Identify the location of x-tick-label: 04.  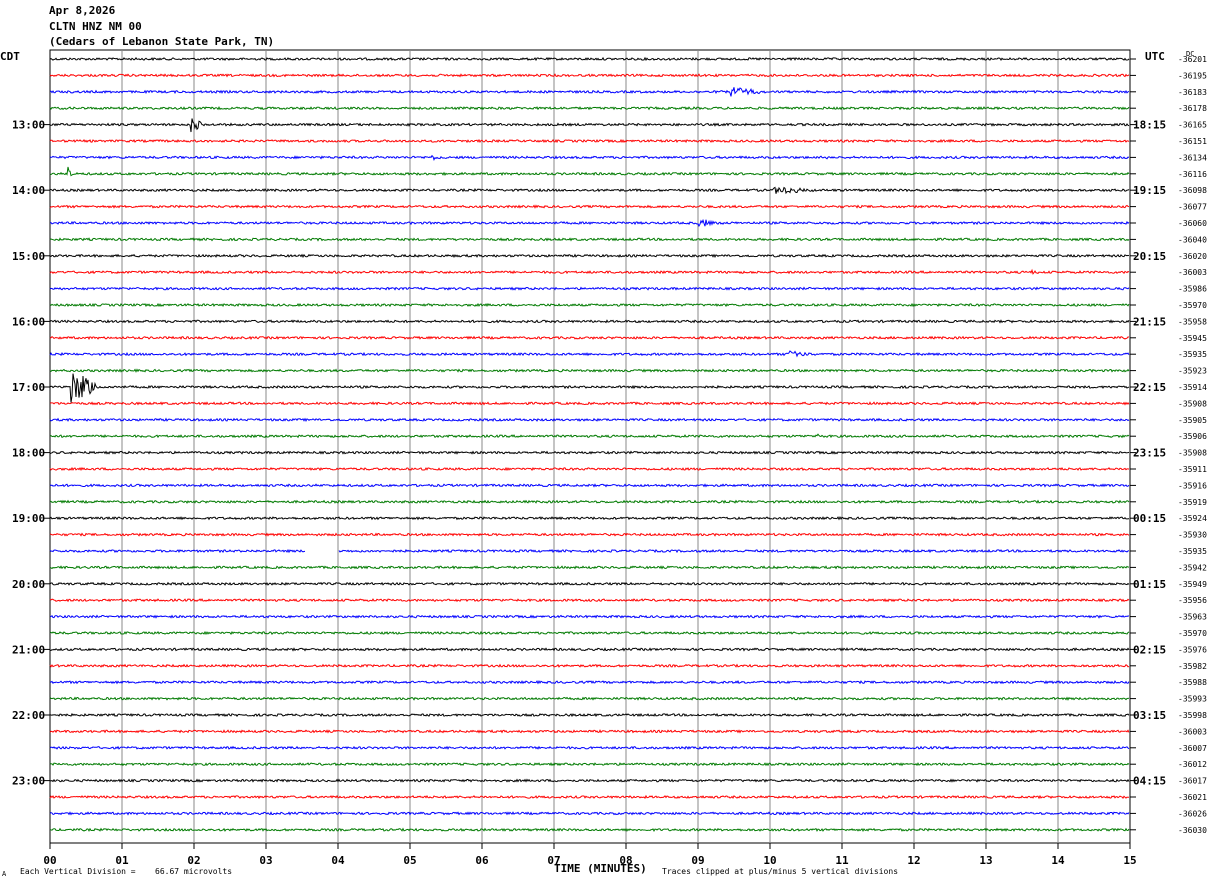
(338, 860).